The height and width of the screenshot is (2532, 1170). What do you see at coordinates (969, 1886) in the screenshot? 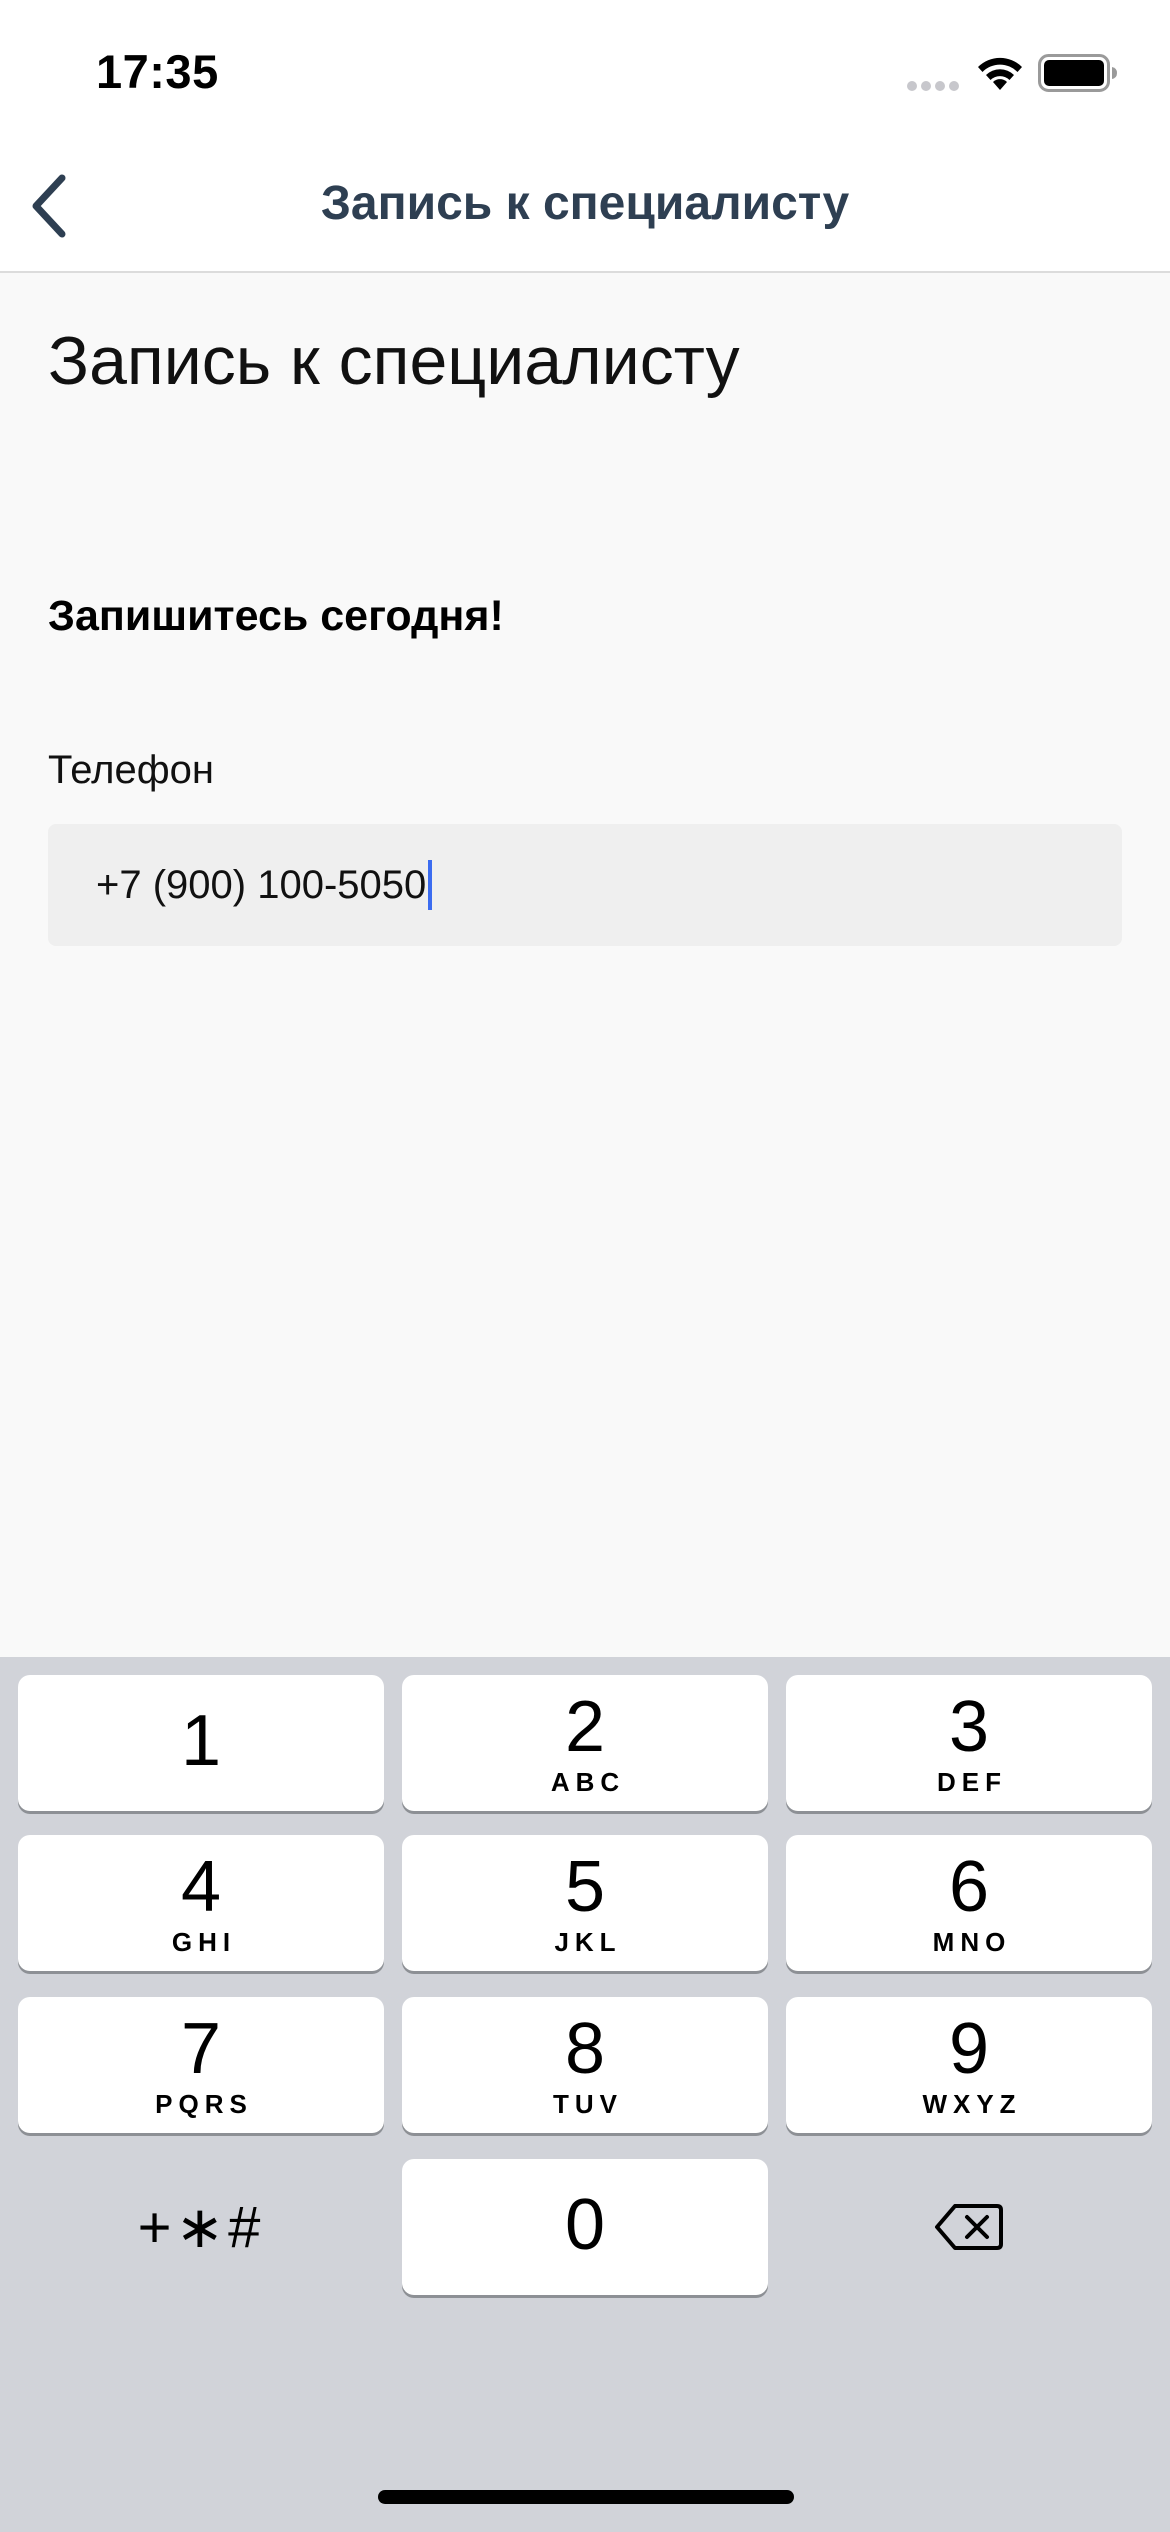
I see `key-digit: 6` at bounding box center [969, 1886].